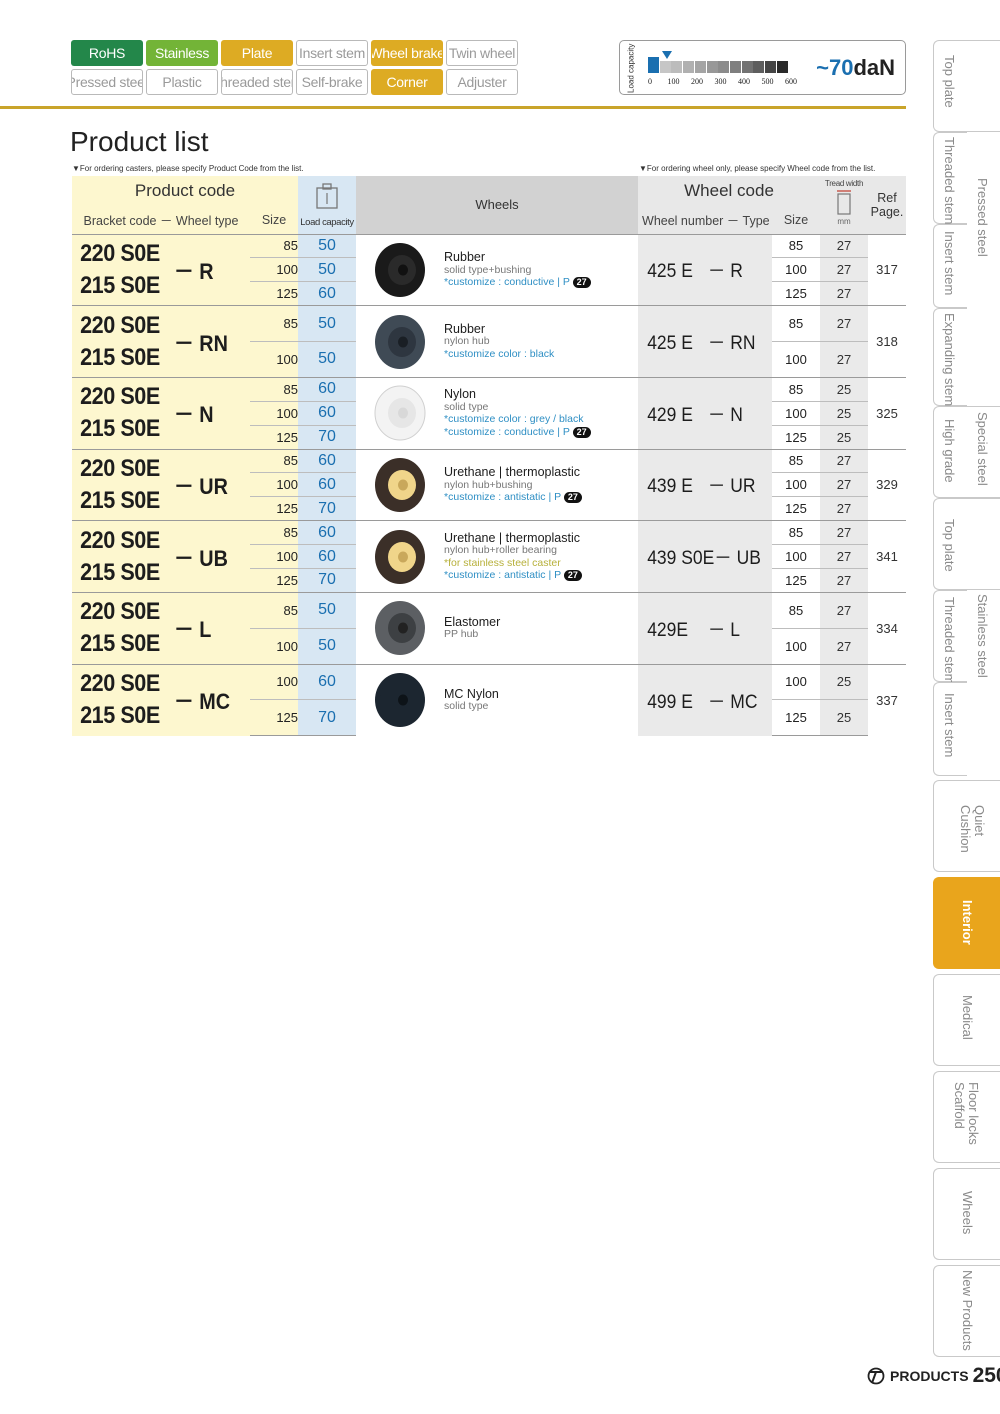 This screenshot has width=1000, height=1414. Describe the element at coordinates (212, 699) in the screenshot. I see `wheel-type-cell: － MC` at that location.